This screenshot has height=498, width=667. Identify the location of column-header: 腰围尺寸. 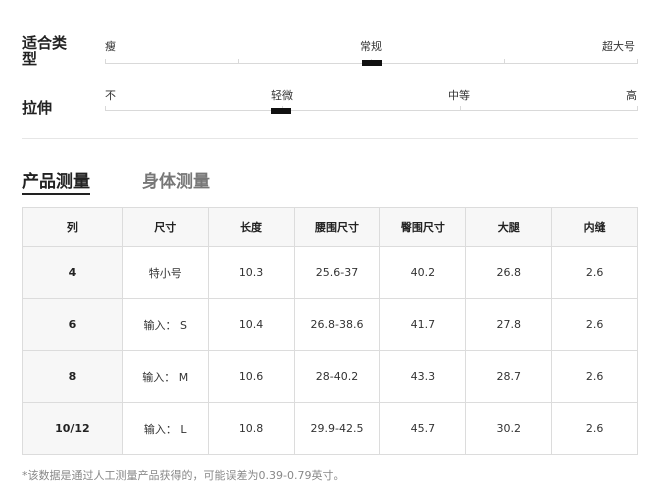
(337, 227).